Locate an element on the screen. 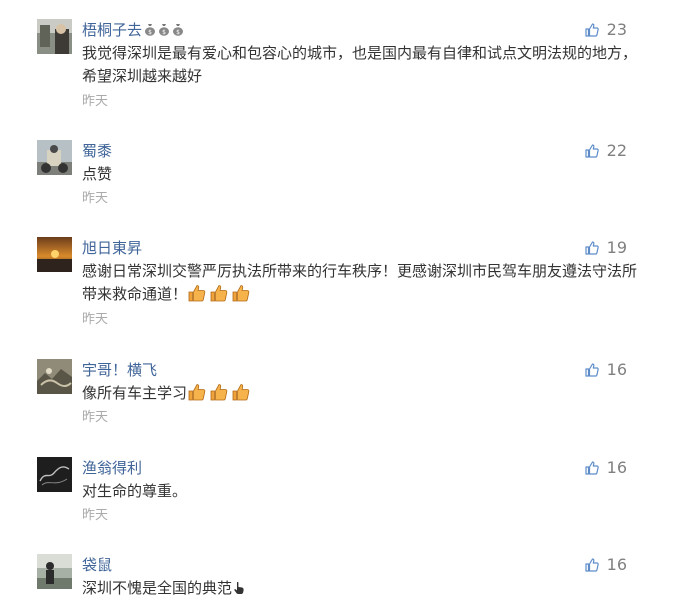 The width and height of the screenshot is (675, 606). comment-author: 梧桐子去 $ $ $ is located at coordinates (133, 30).